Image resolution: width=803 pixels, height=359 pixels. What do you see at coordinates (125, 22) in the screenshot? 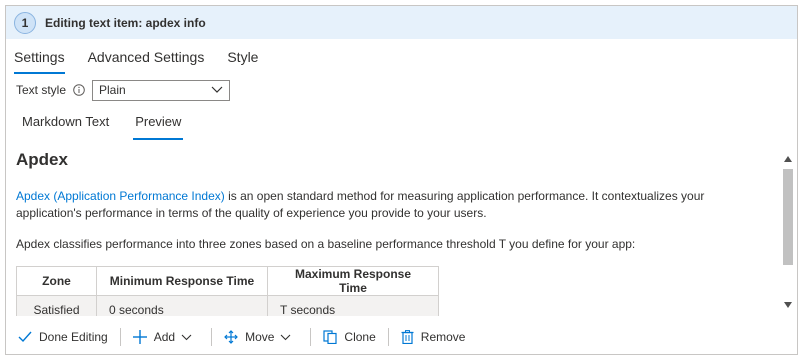
I see `header-title: Editing text item: apdex info` at bounding box center [125, 22].